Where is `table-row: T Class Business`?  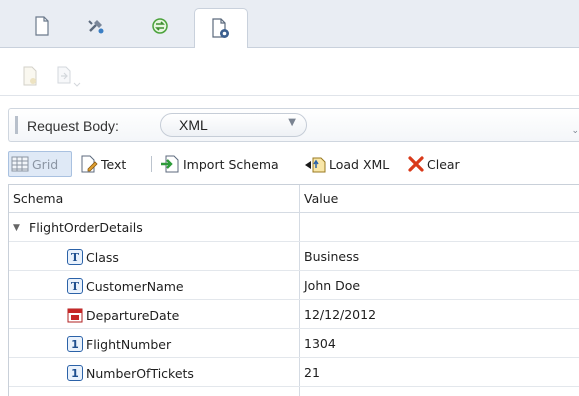 table-row: T Class Business is located at coordinates (294, 257).